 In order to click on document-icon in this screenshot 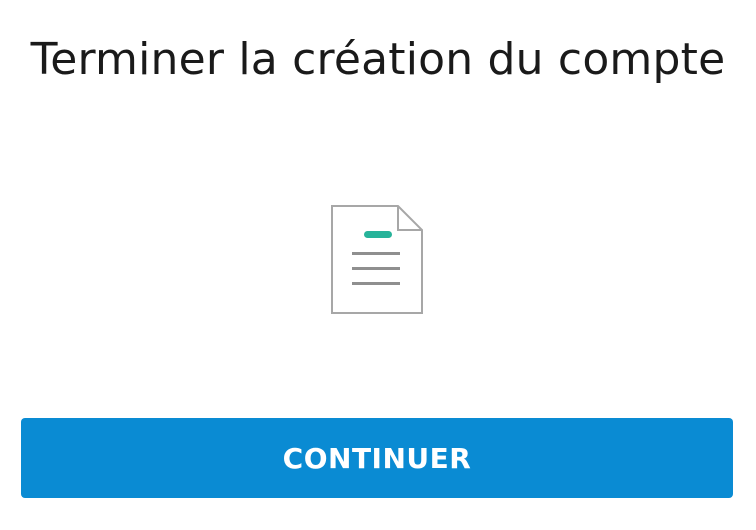, I will do `click(378, 260)`.